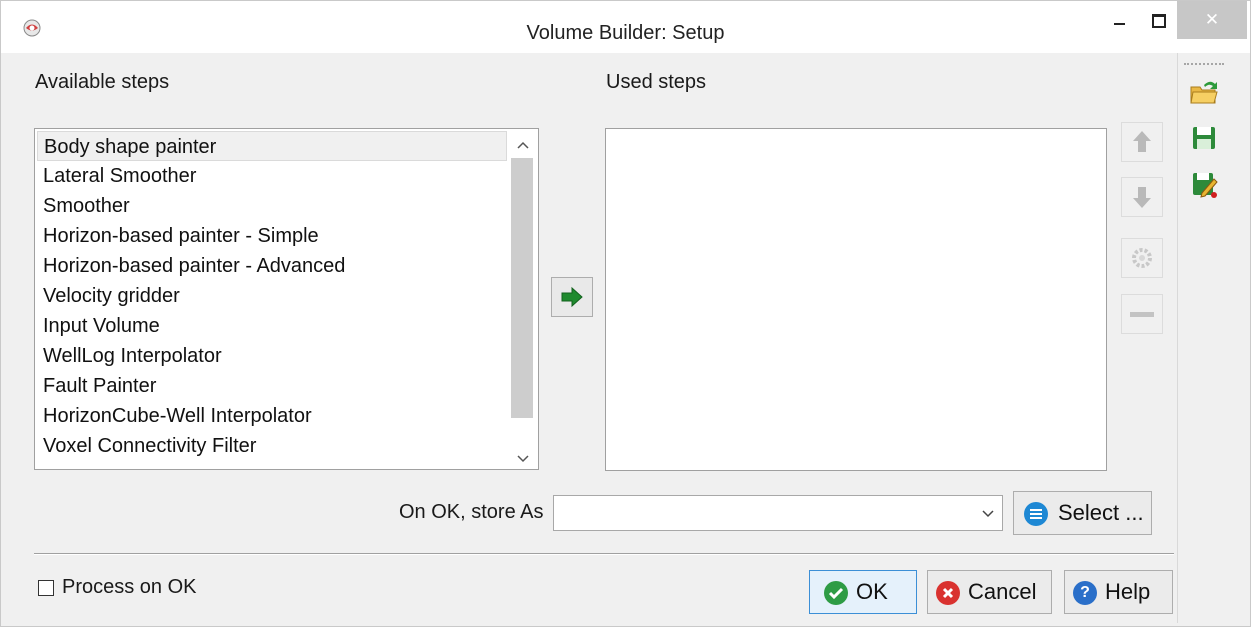  I want to click on save-icon, so click(1204, 138).